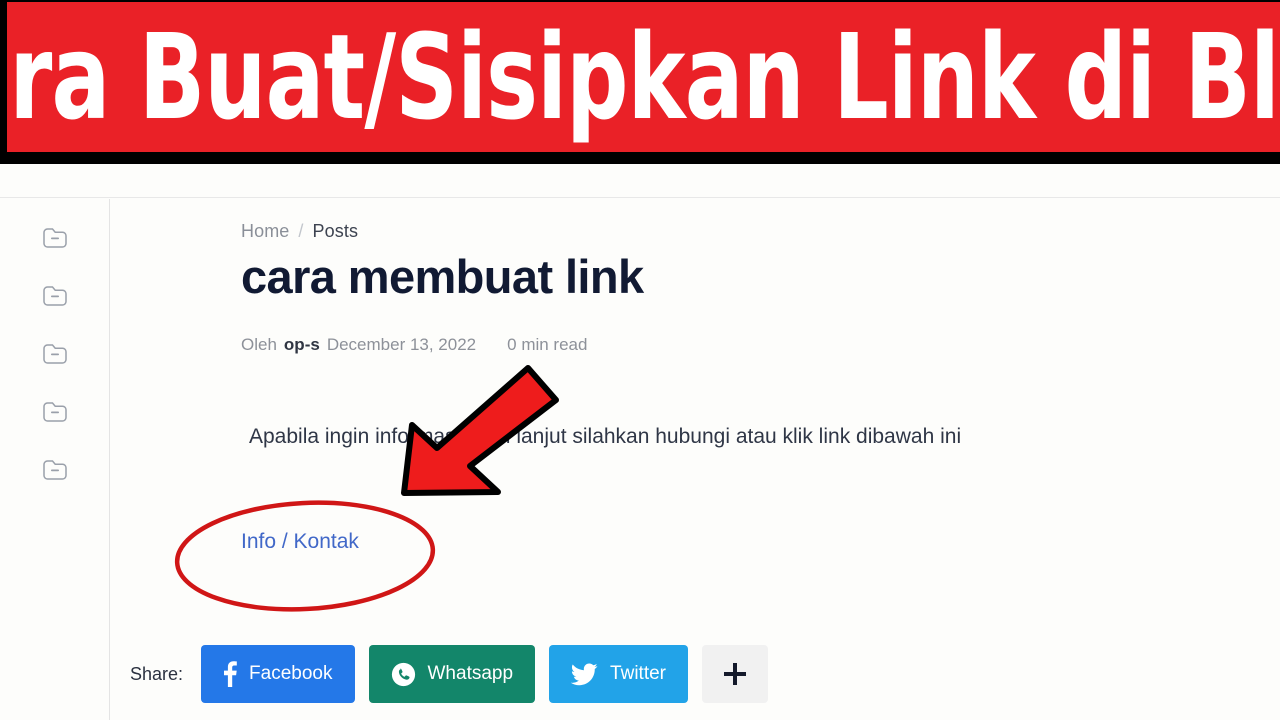 This screenshot has height=720, width=1280. What do you see at coordinates (157, 673) in the screenshot?
I see `share-label: Share:` at bounding box center [157, 673].